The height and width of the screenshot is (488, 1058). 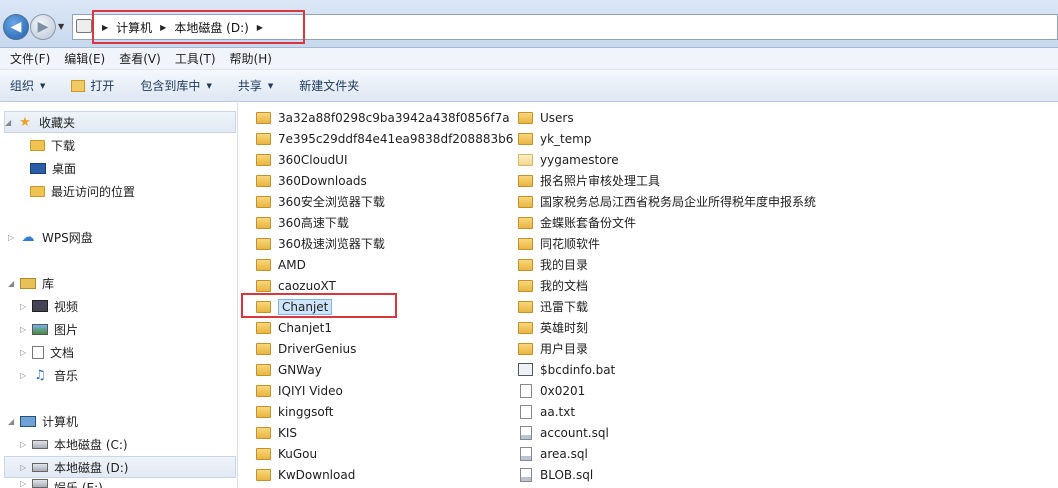 What do you see at coordinates (553, 285) in the screenshot?
I see `folder-item: 我的文档` at bounding box center [553, 285].